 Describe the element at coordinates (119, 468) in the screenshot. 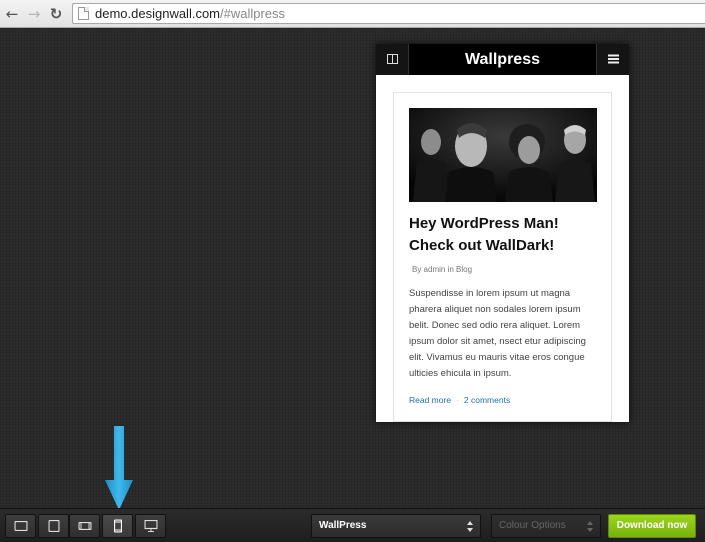

I see `down-arrow-icon` at that location.